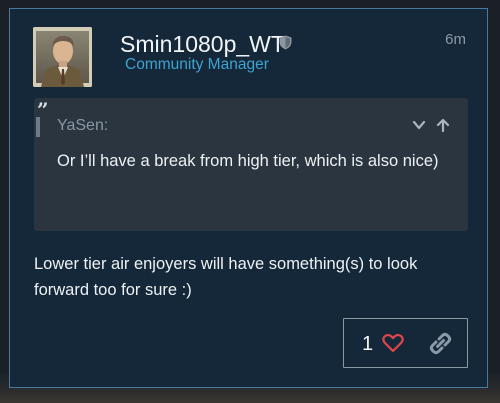 The image size is (500, 403). Describe the element at coordinates (367, 344) in the screenshot. I see `like-count: 1` at that location.